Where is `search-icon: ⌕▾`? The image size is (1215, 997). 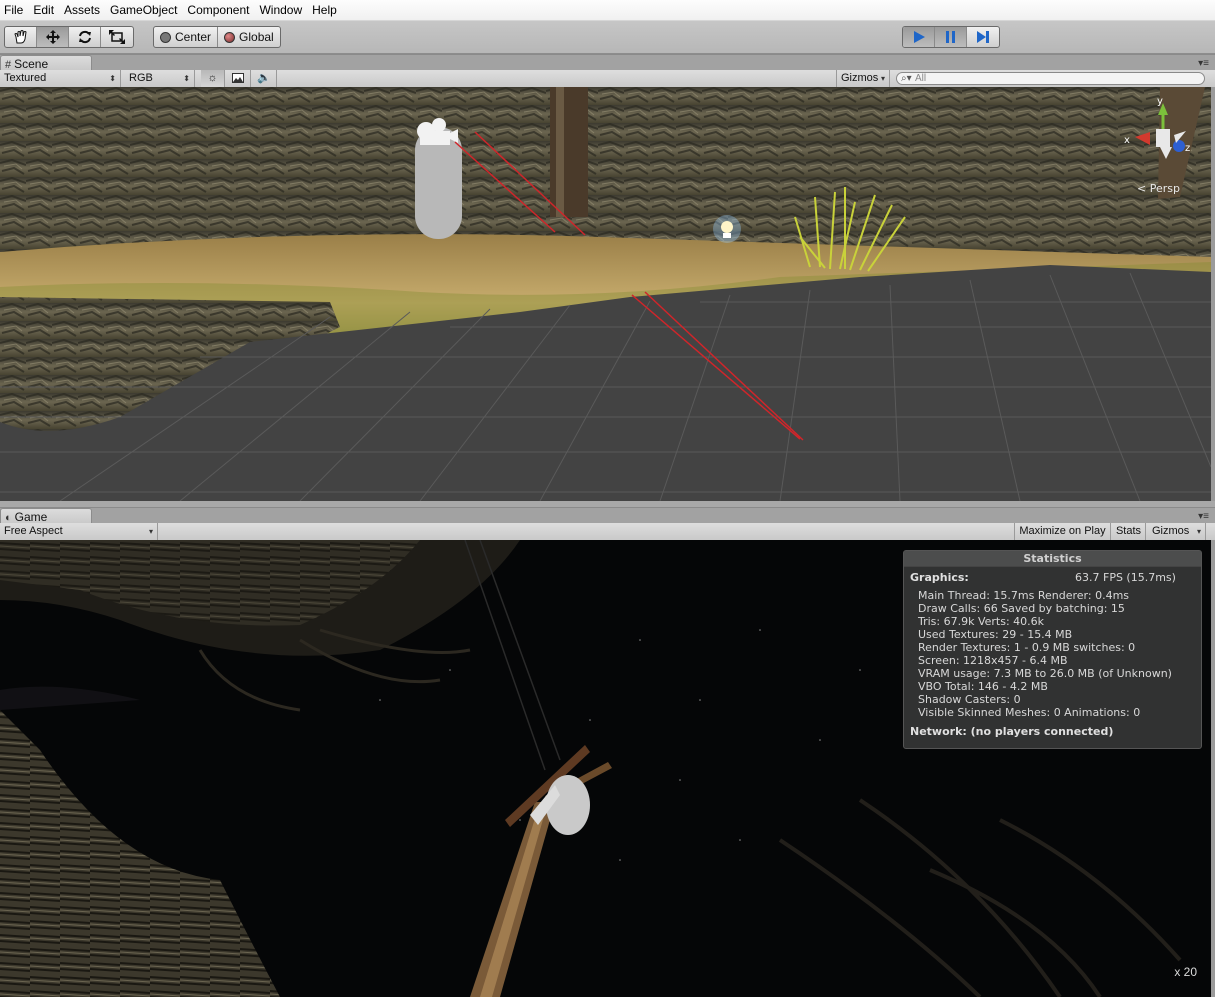
search-icon: ⌕▾ is located at coordinates (906, 78).